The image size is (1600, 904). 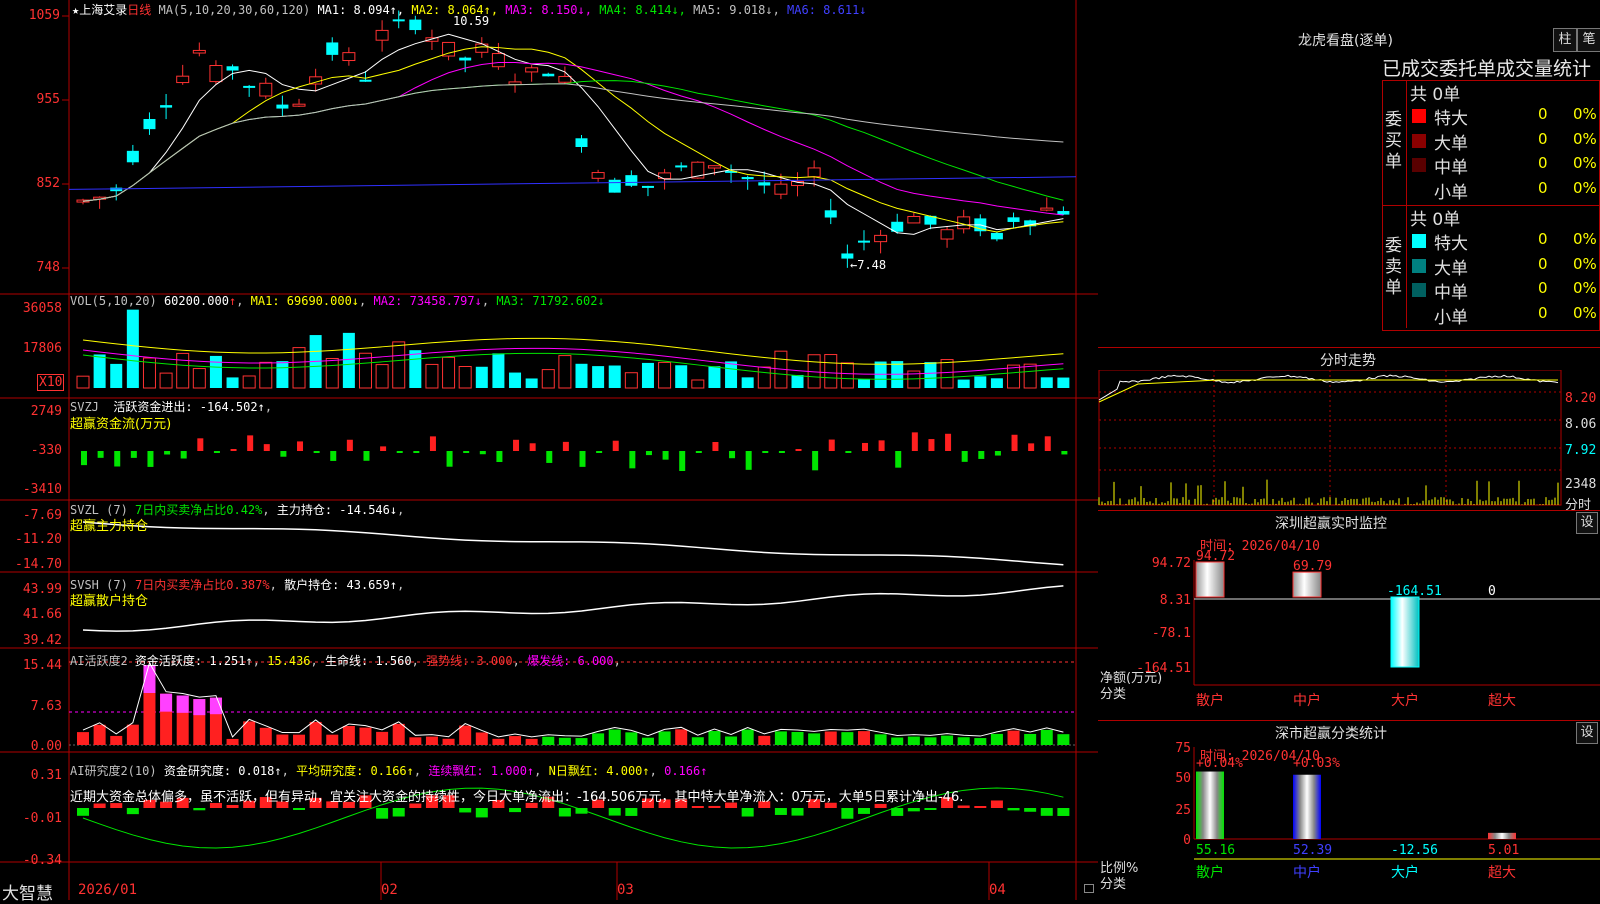 I want to click on legend-swatch, so click(x=1419, y=189).